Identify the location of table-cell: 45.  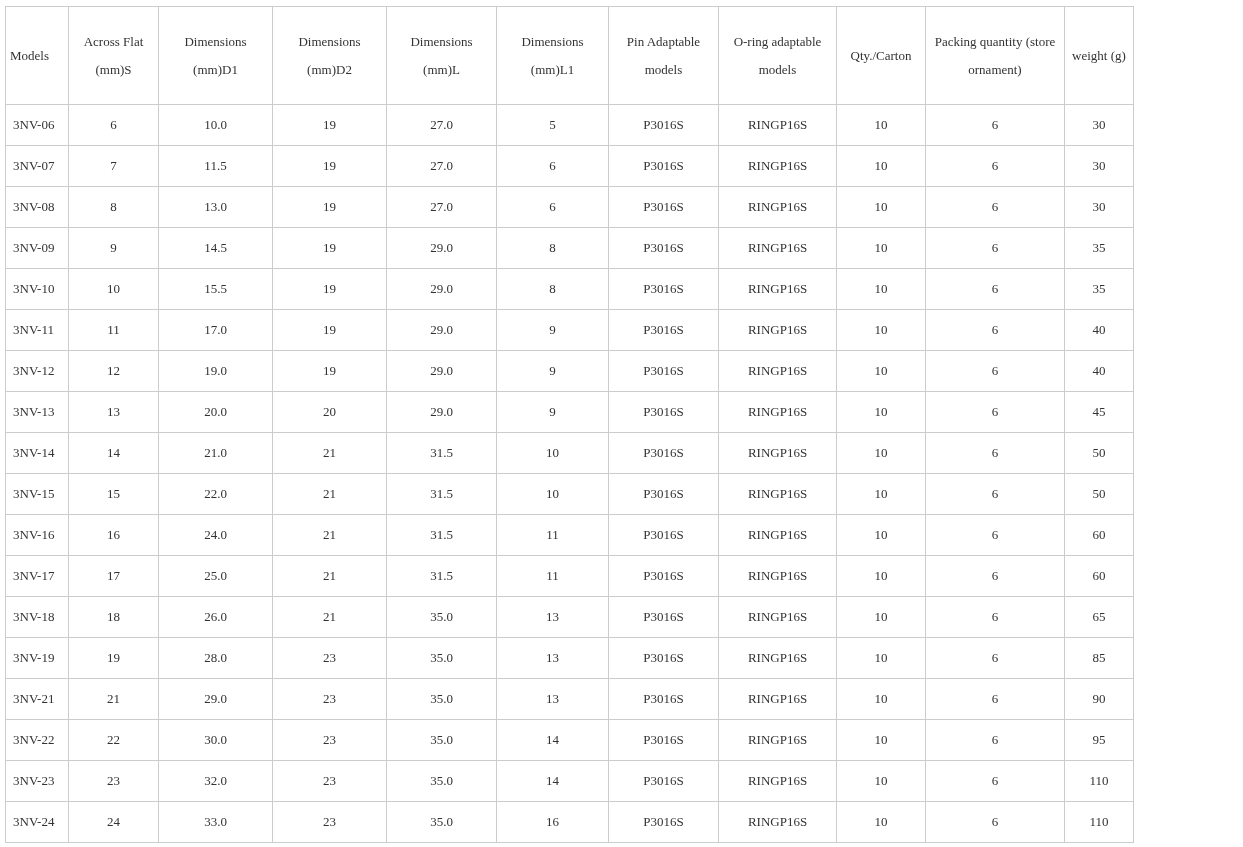
(1099, 412).